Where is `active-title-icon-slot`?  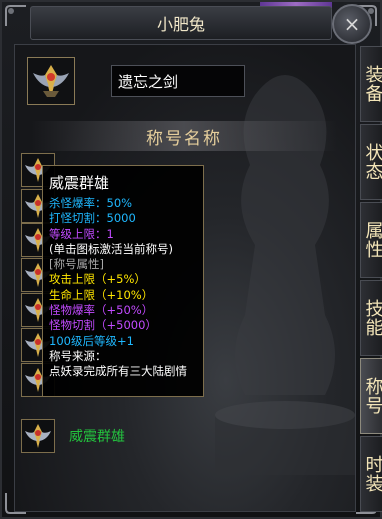 active-title-icon-slot is located at coordinates (51, 81).